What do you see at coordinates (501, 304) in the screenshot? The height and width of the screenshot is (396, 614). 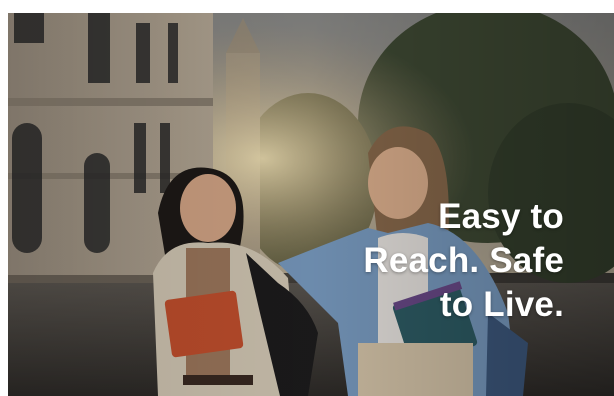 I see `tagline-line-3: to Live.` at bounding box center [501, 304].